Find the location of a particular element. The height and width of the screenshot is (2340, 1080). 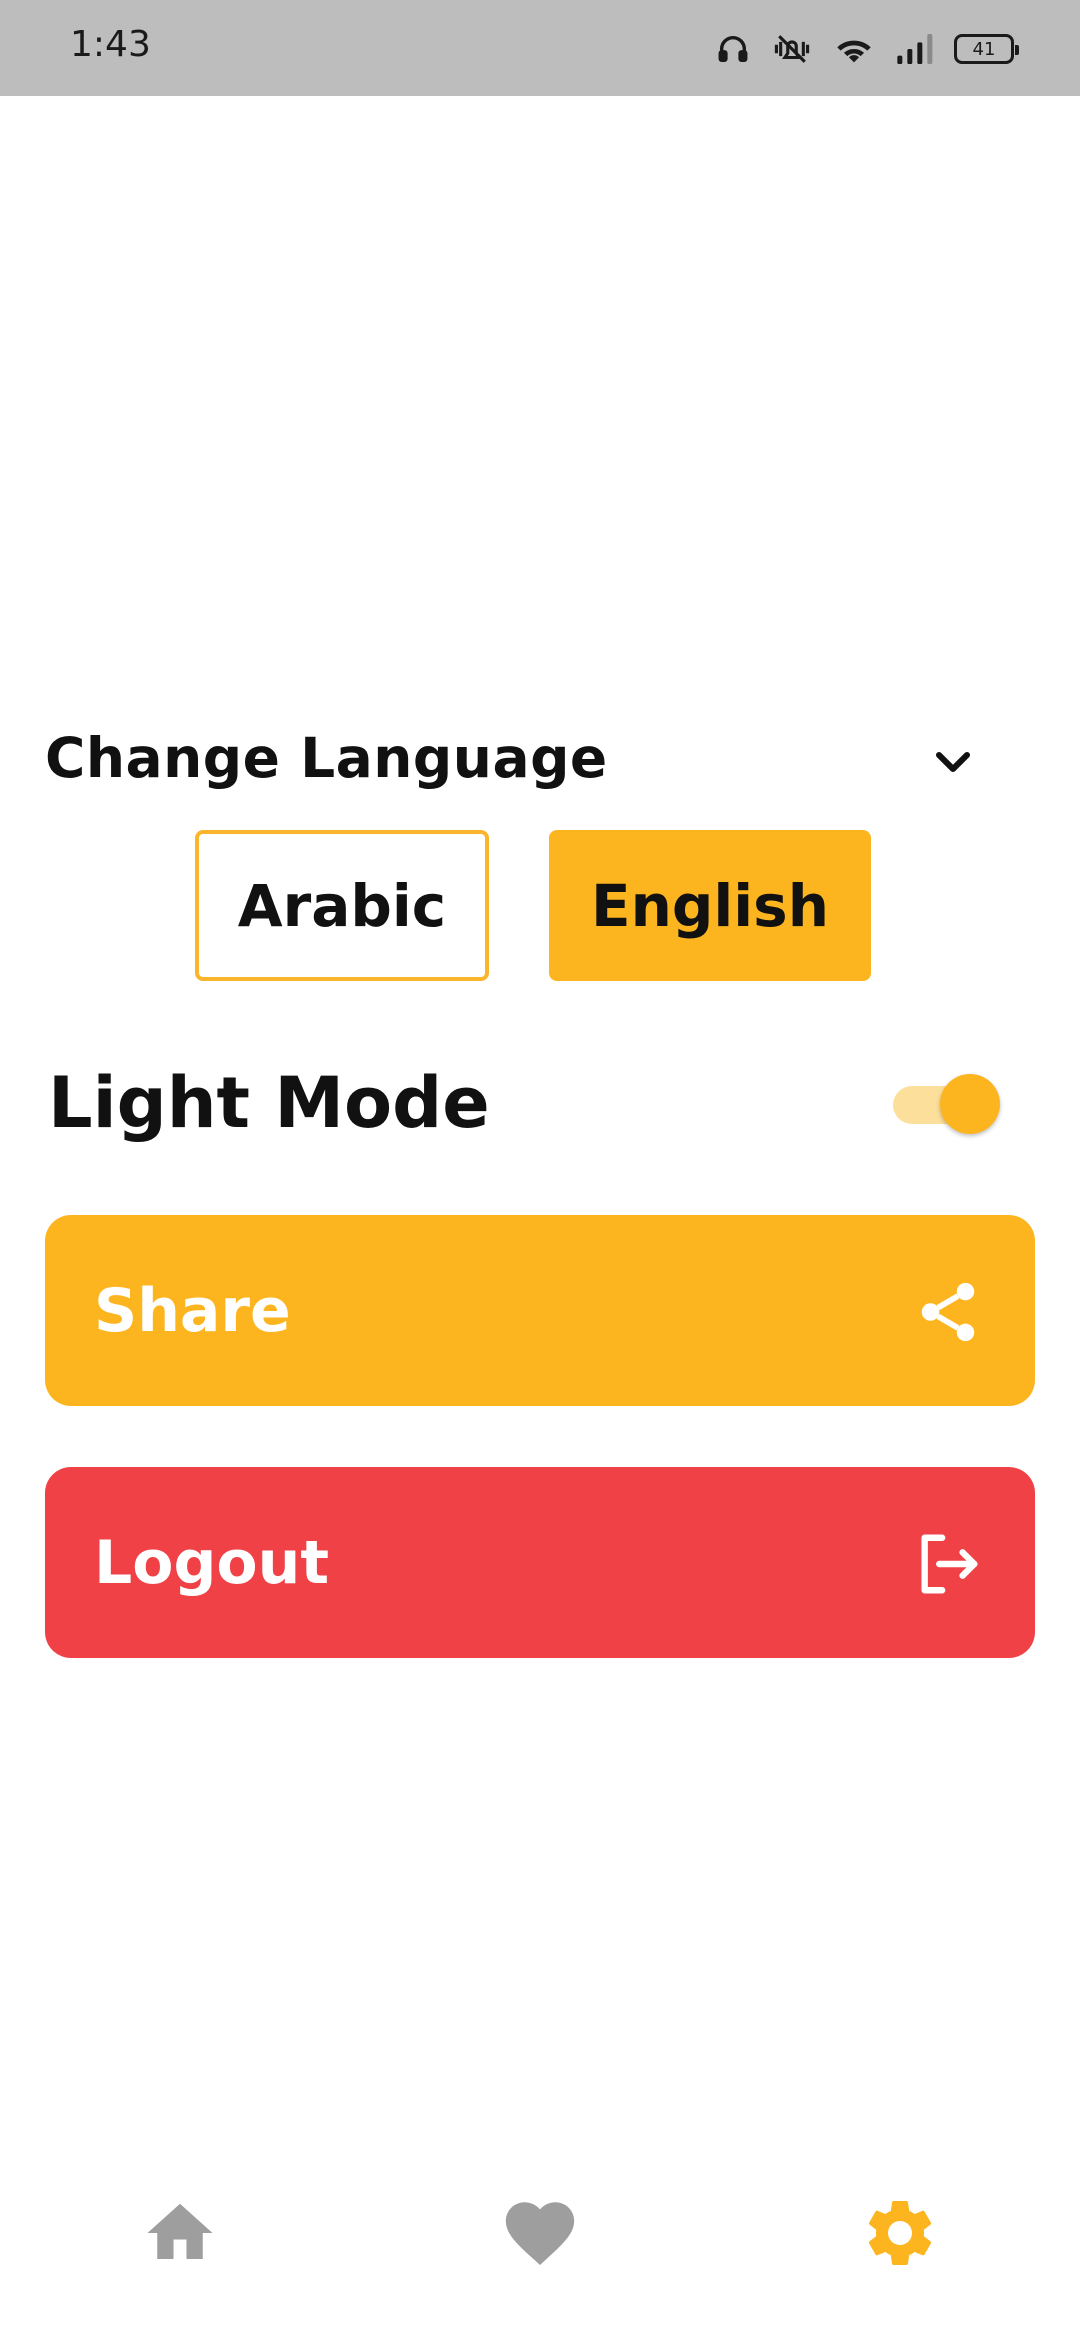

vibrate-mute-icon is located at coordinates (792, 49).